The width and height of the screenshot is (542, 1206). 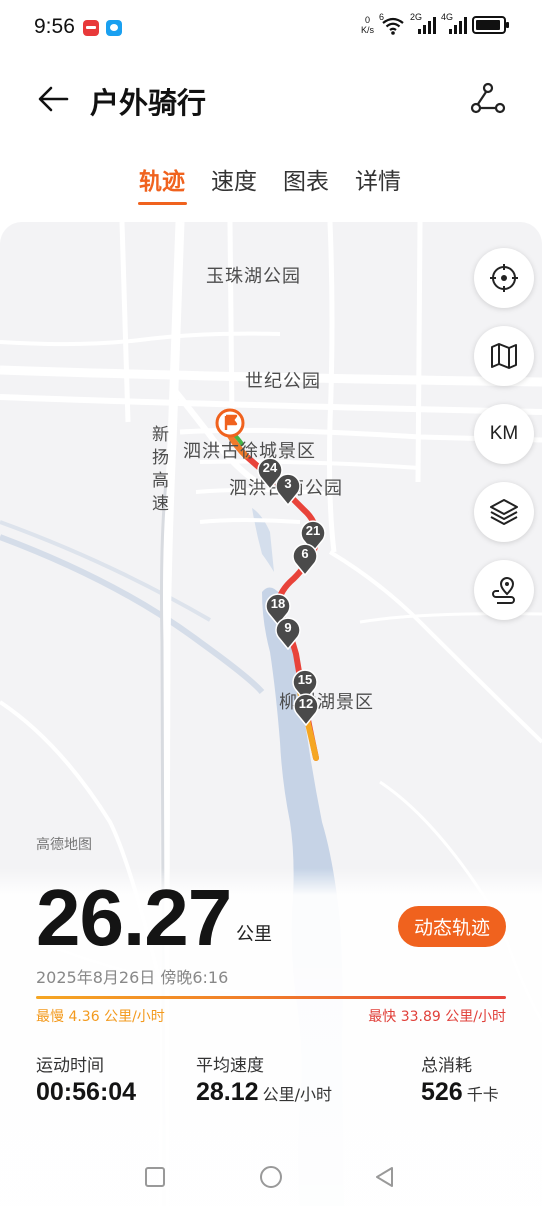 I want to click on tab-details: 详情, so click(x=378, y=179).